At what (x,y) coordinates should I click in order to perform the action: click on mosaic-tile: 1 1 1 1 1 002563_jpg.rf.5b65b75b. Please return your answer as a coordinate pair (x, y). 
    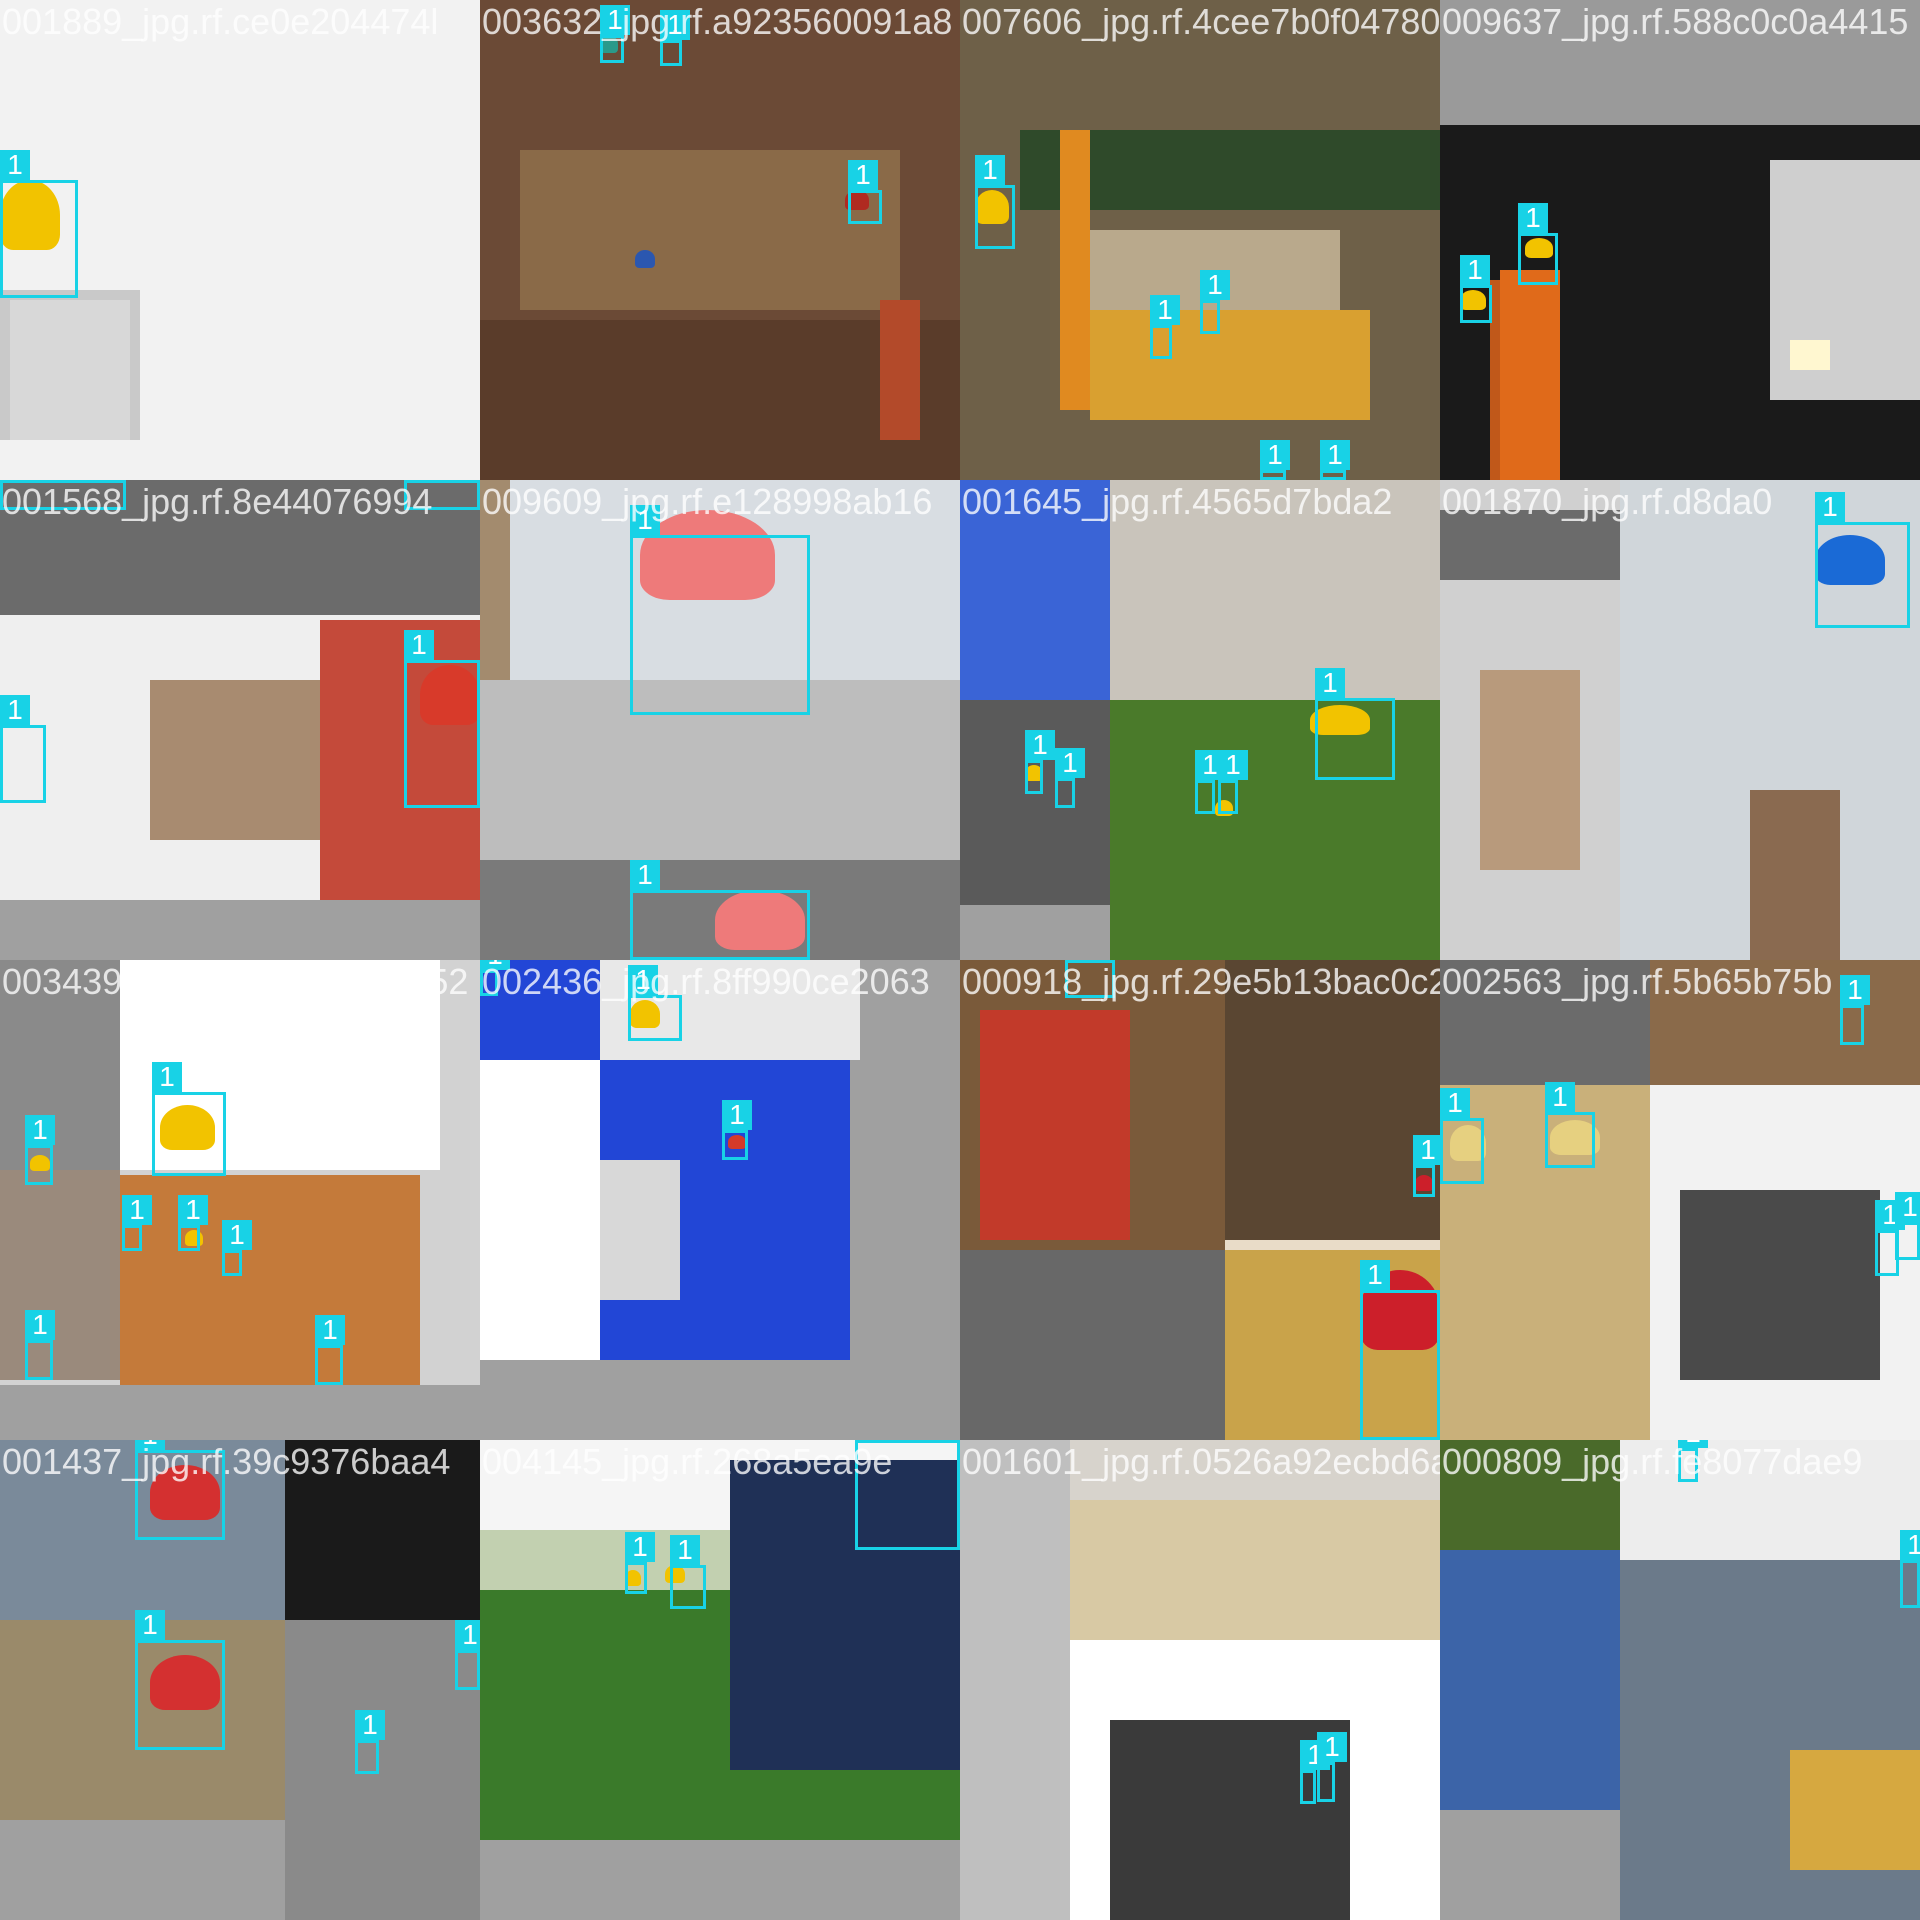
    Looking at the image, I should click on (1680, 1200).